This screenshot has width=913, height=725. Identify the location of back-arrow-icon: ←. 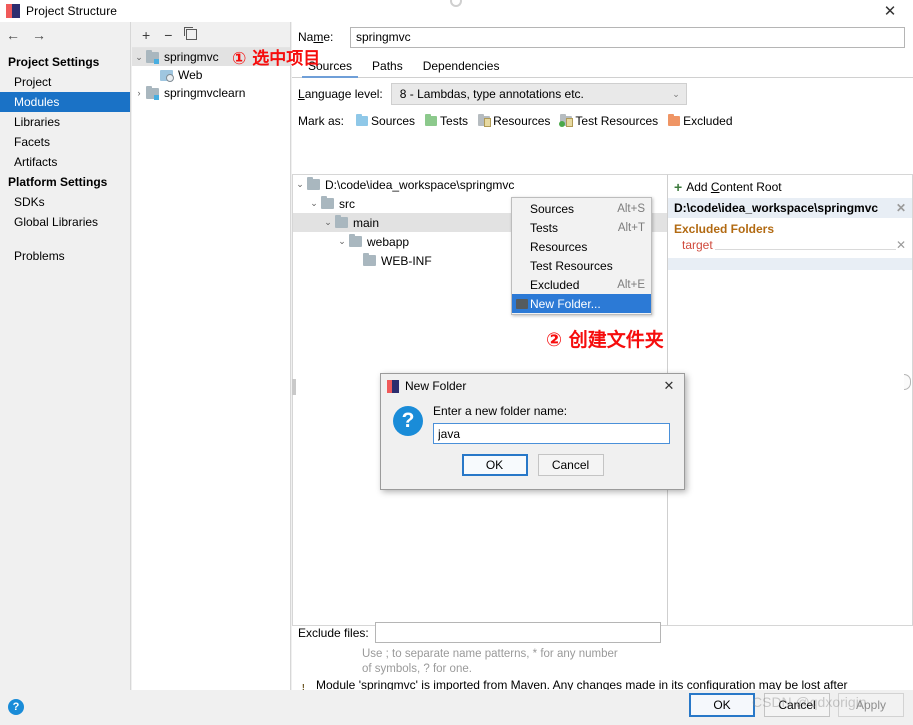
(13, 35).